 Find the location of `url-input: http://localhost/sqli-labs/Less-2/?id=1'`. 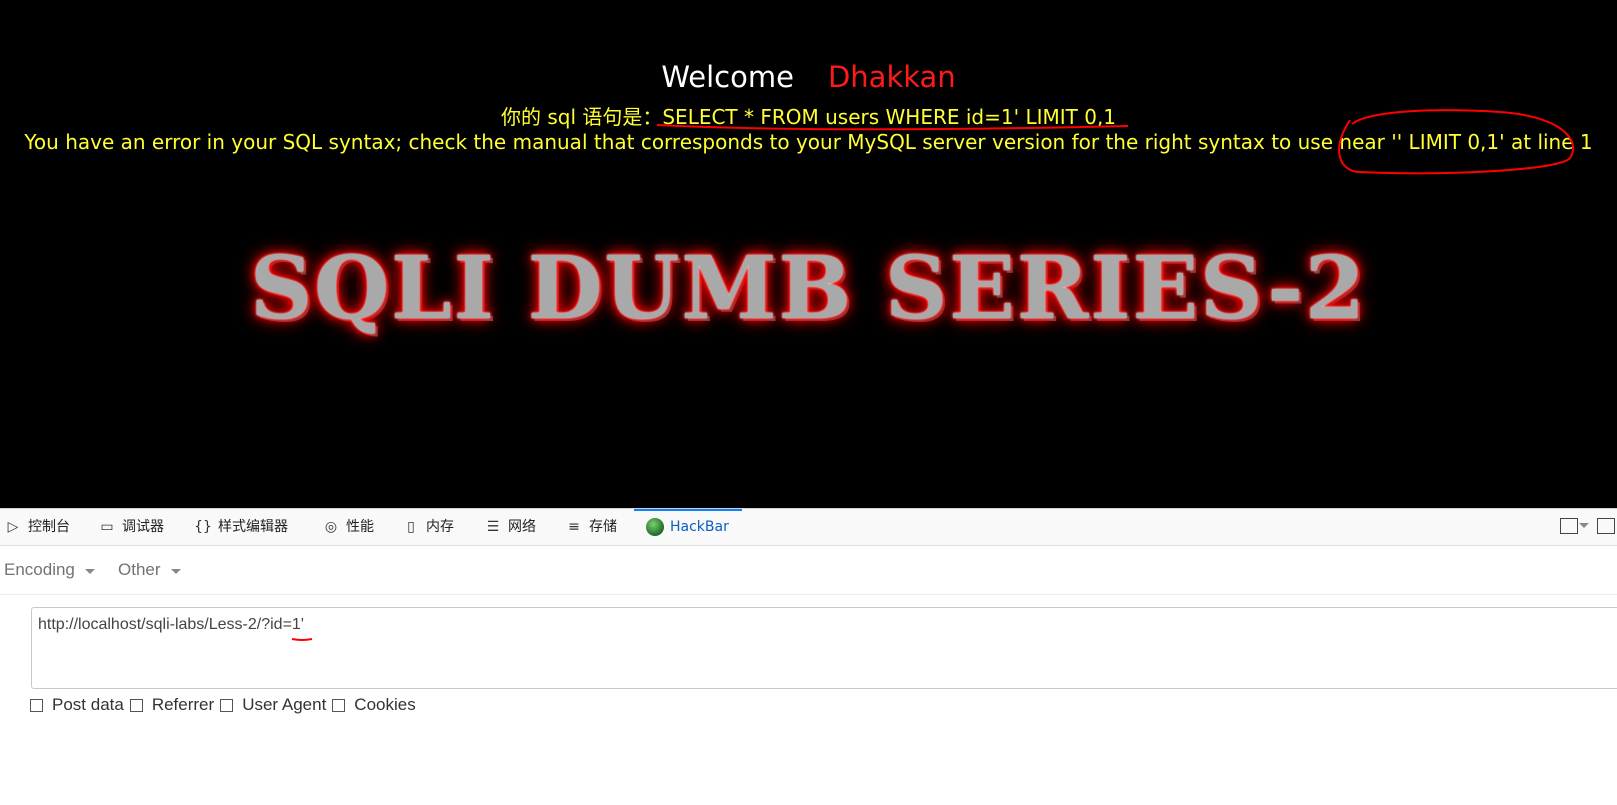

url-input: http://localhost/sqli-labs/Less-2/?id=1' is located at coordinates (824, 648).